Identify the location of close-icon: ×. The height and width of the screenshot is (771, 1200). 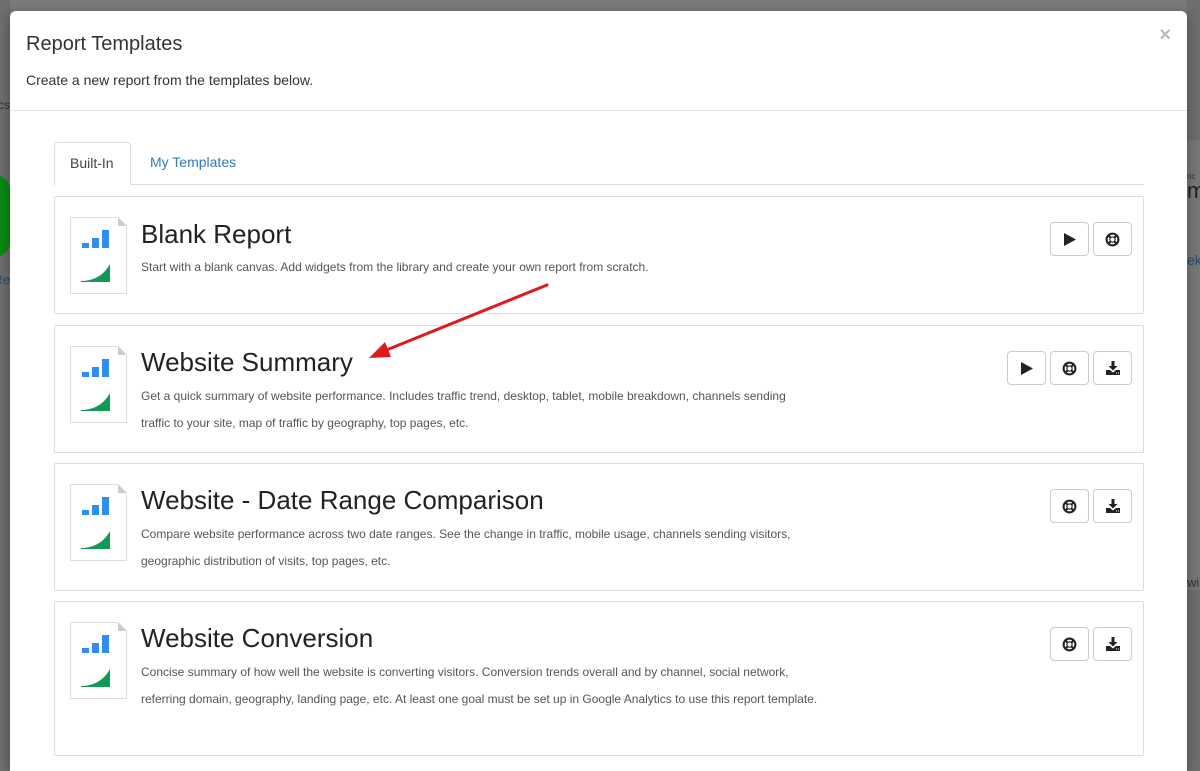
(1165, 35).